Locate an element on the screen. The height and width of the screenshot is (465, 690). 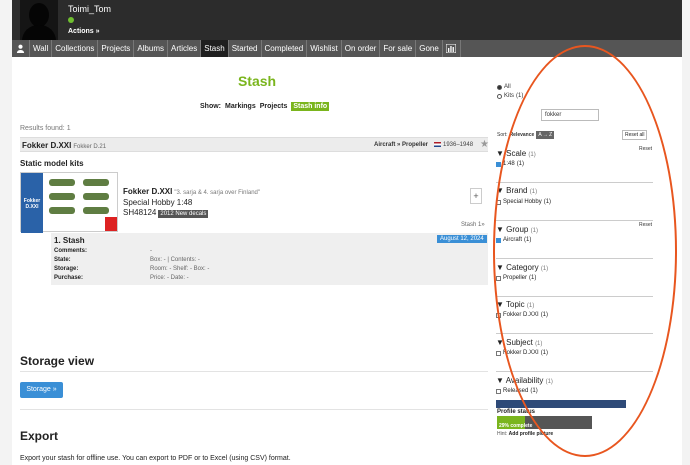
page-title: Stash is located at coordinates (257, 81).